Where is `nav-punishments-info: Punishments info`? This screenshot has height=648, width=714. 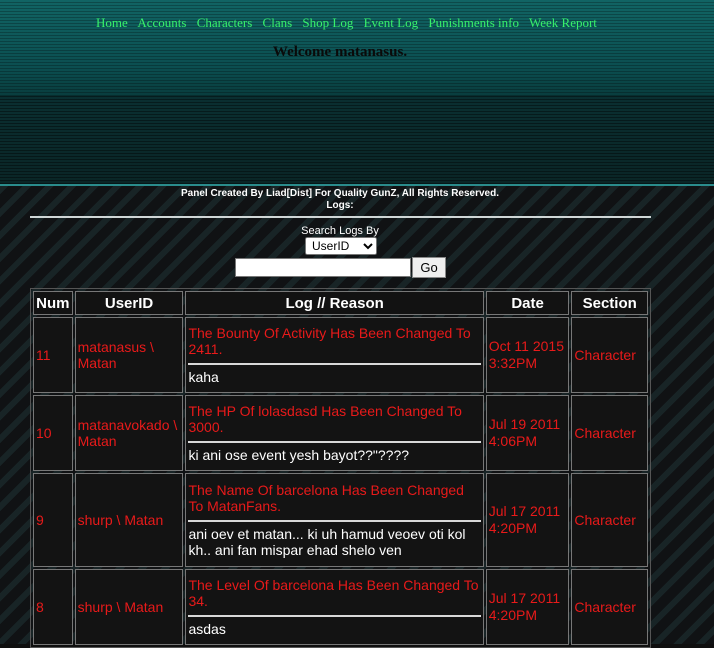
nav-punishments-info: Punishments info is located at coordinates (473, 22).